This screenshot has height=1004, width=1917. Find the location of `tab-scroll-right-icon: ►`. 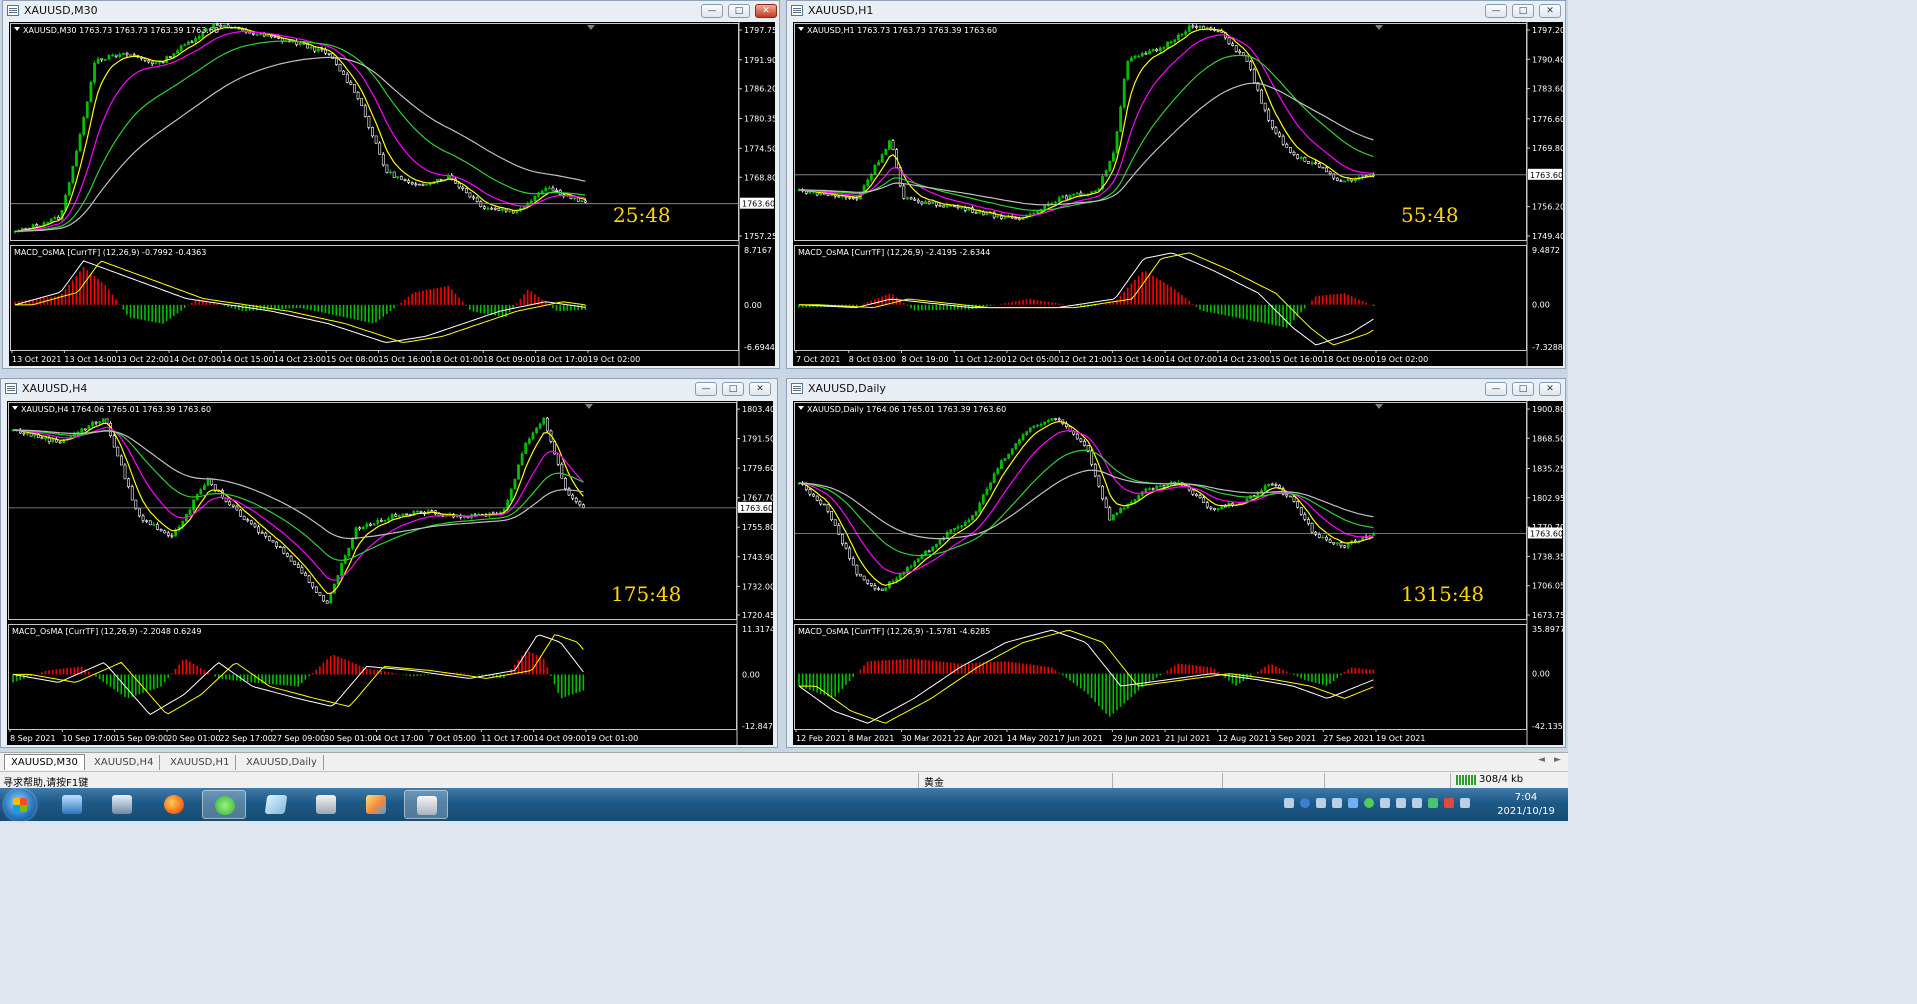

tab-scroll-right-icon: ► is located at coordinates (1557, 760).